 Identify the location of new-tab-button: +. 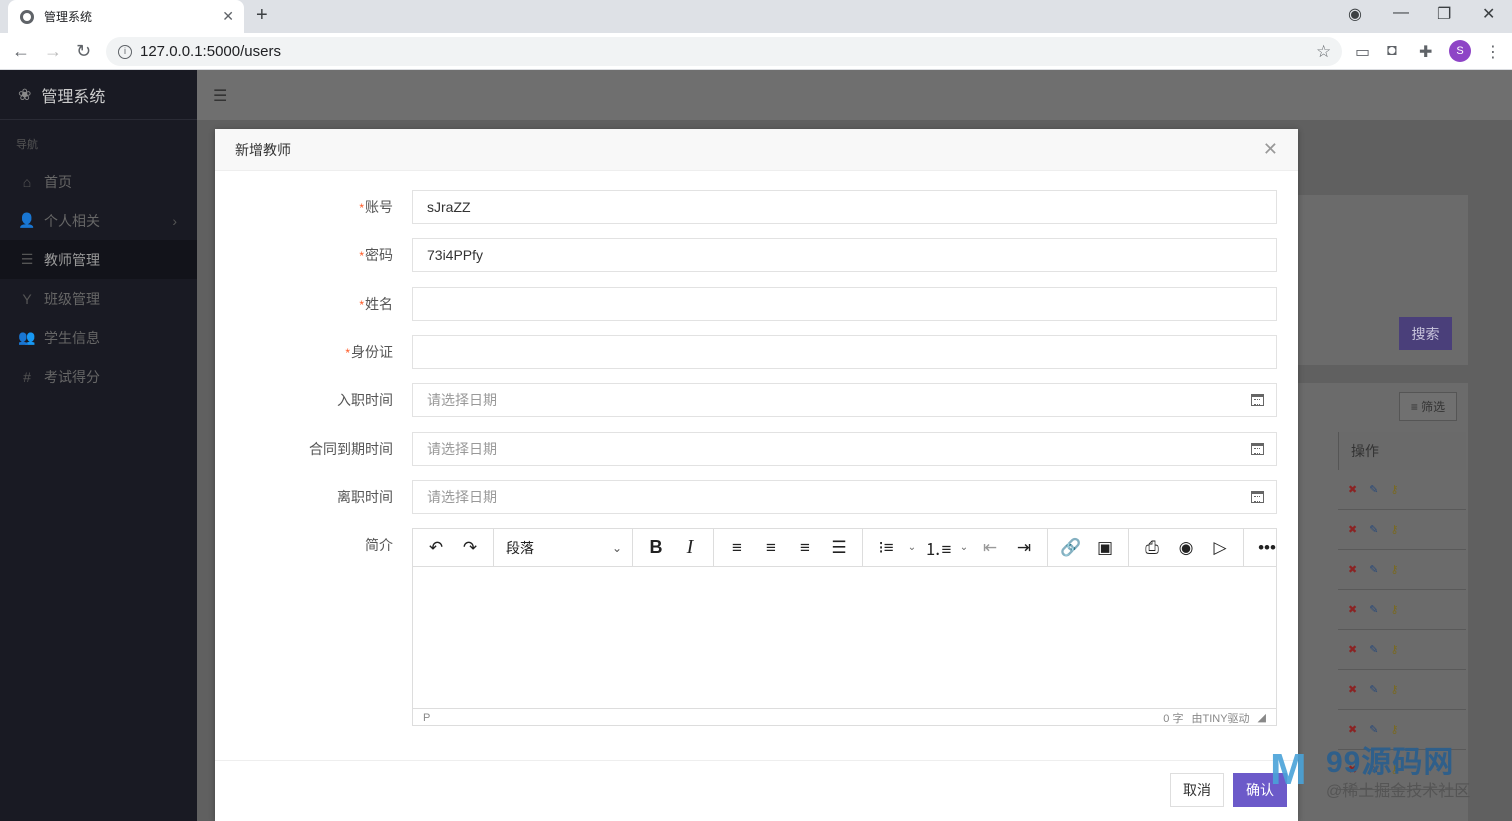
(262, 15).